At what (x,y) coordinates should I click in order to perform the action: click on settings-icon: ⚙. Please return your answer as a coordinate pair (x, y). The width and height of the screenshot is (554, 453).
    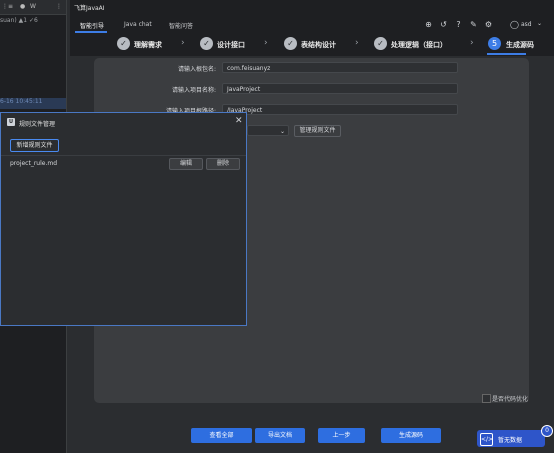
    Looking at the image, I should click on (488, 24).